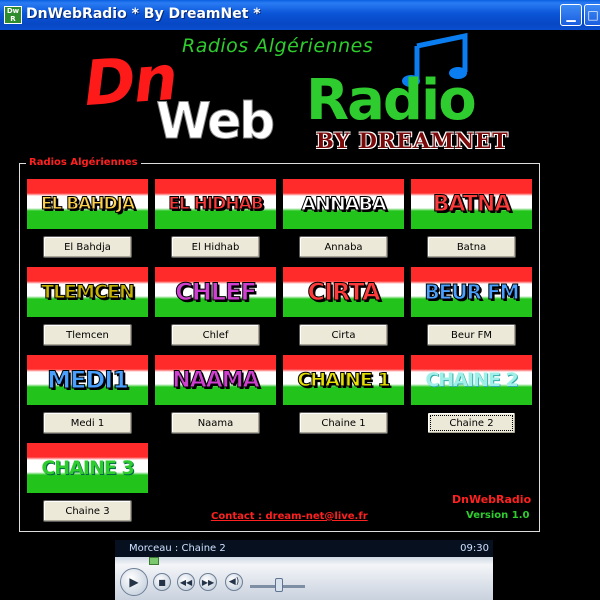 This screenshot has width=600, height=600. Describe the element at coordinates (215, 121) in the screenshot. I see `logo-web: Web` at that location.